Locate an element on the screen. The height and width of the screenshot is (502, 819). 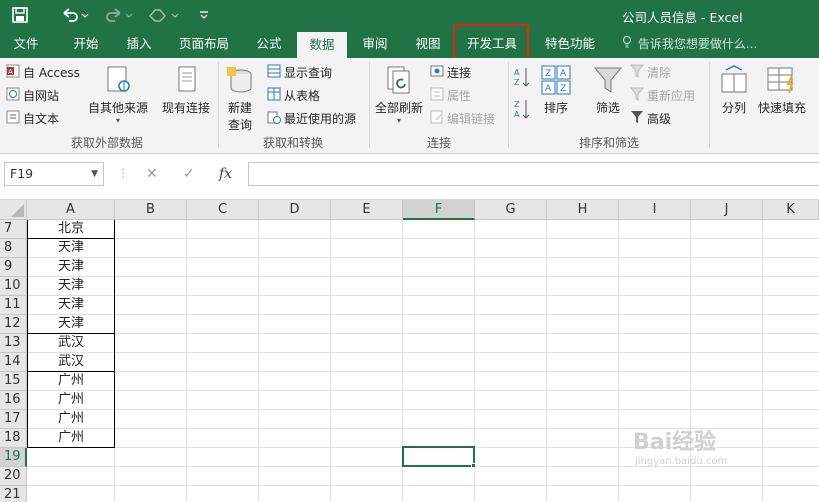
save-icon is located at coordinates (20, 15).